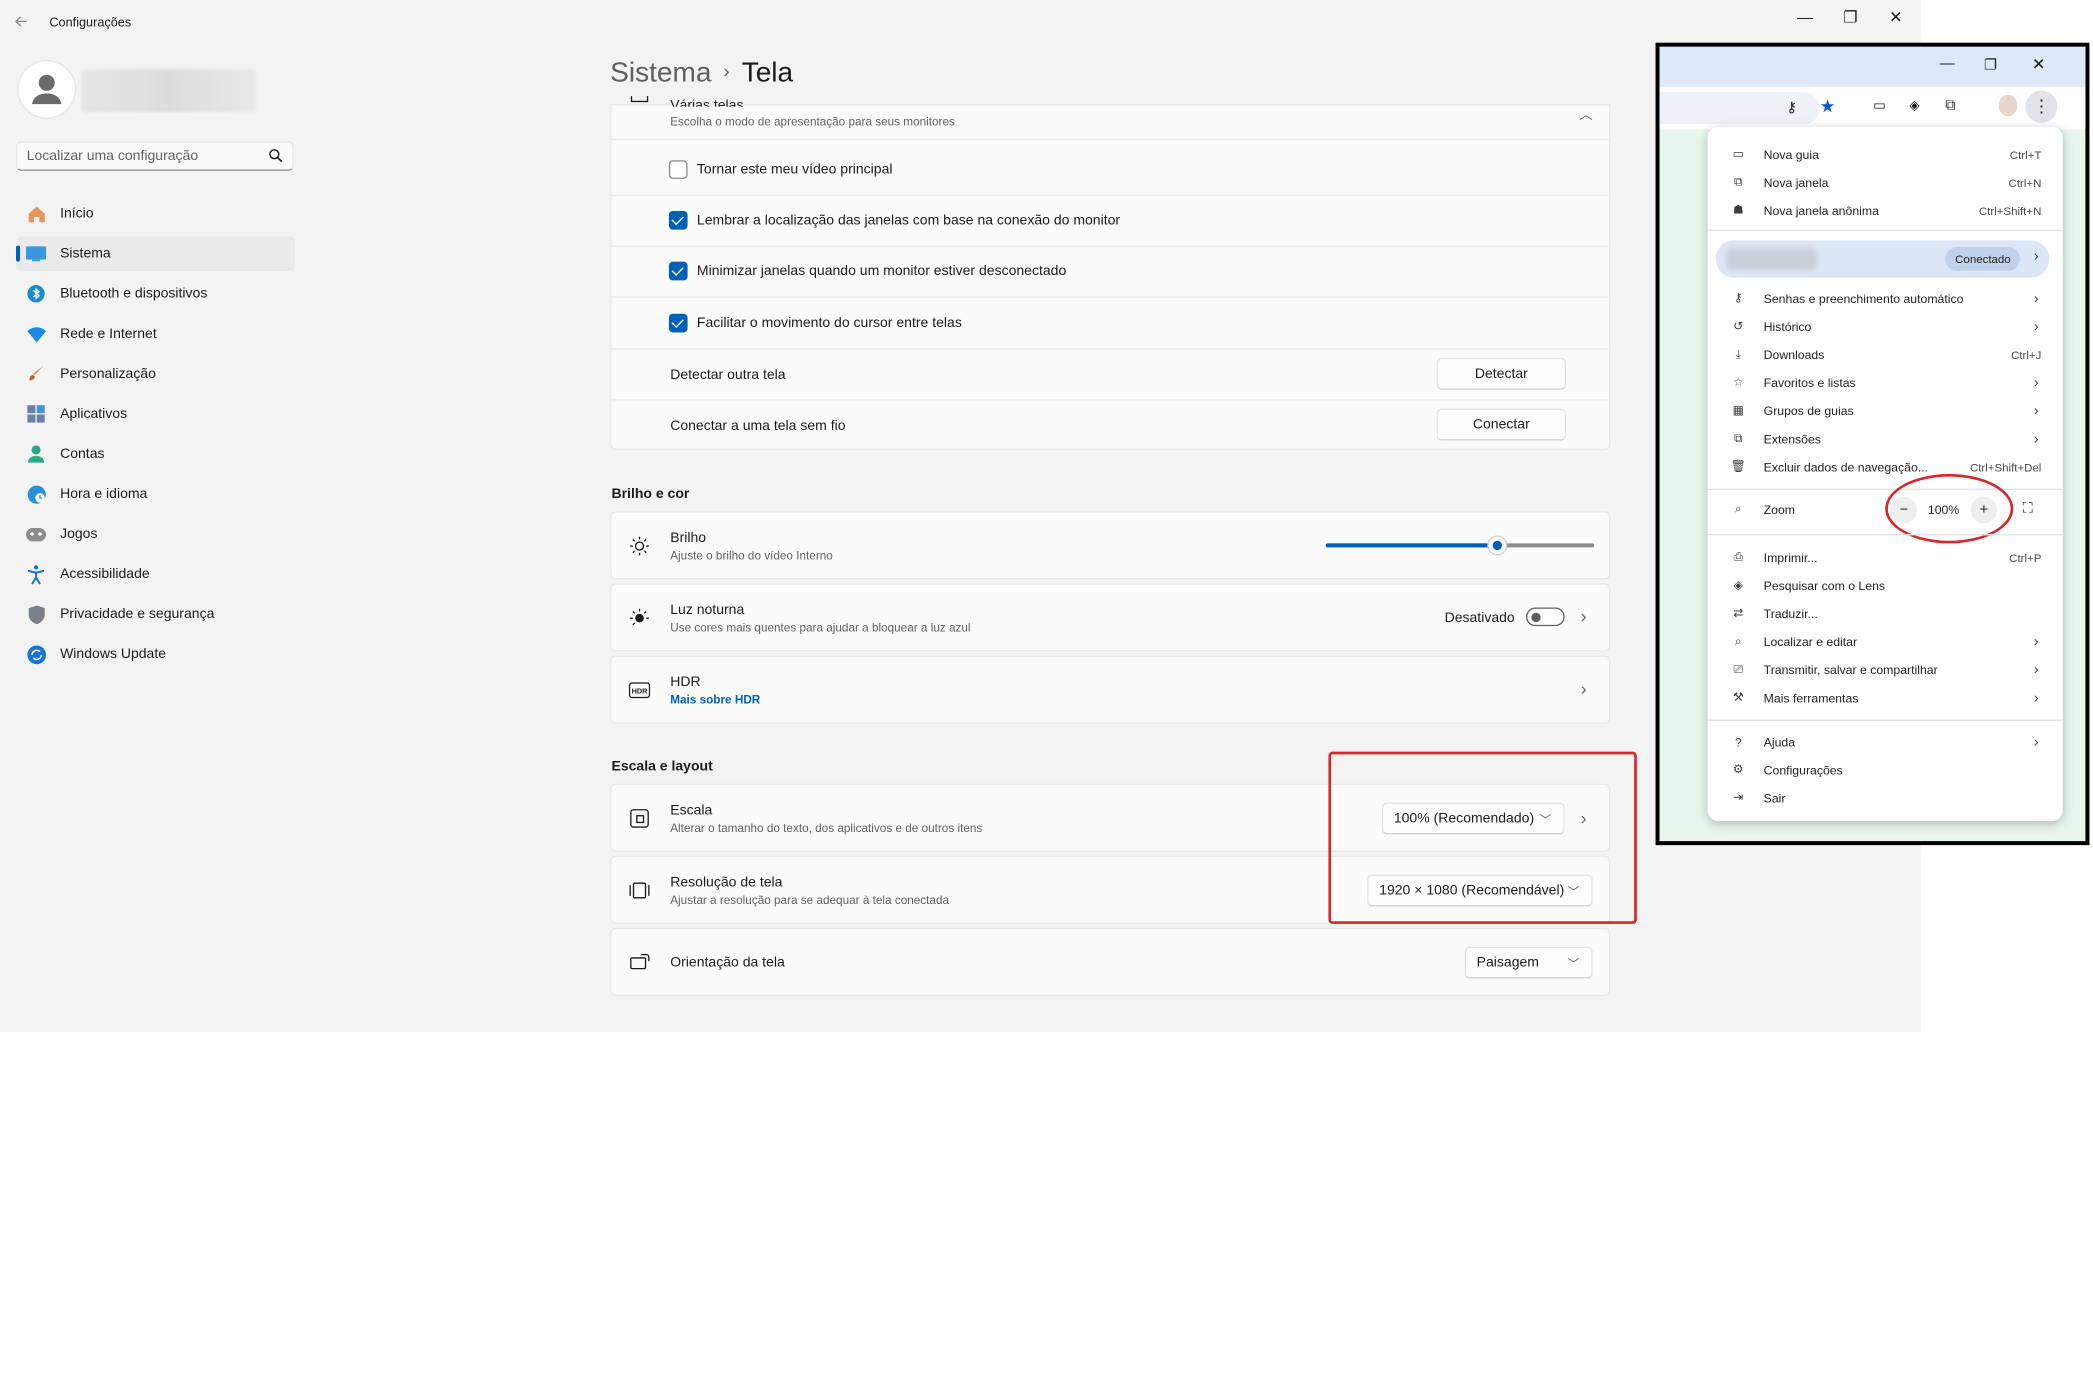 Image resolution: width=2093 pixels, height=1378 pixels. Describe the element at coordinates (1110, 689) in the screenshot. I see `hdr-card` at that location.